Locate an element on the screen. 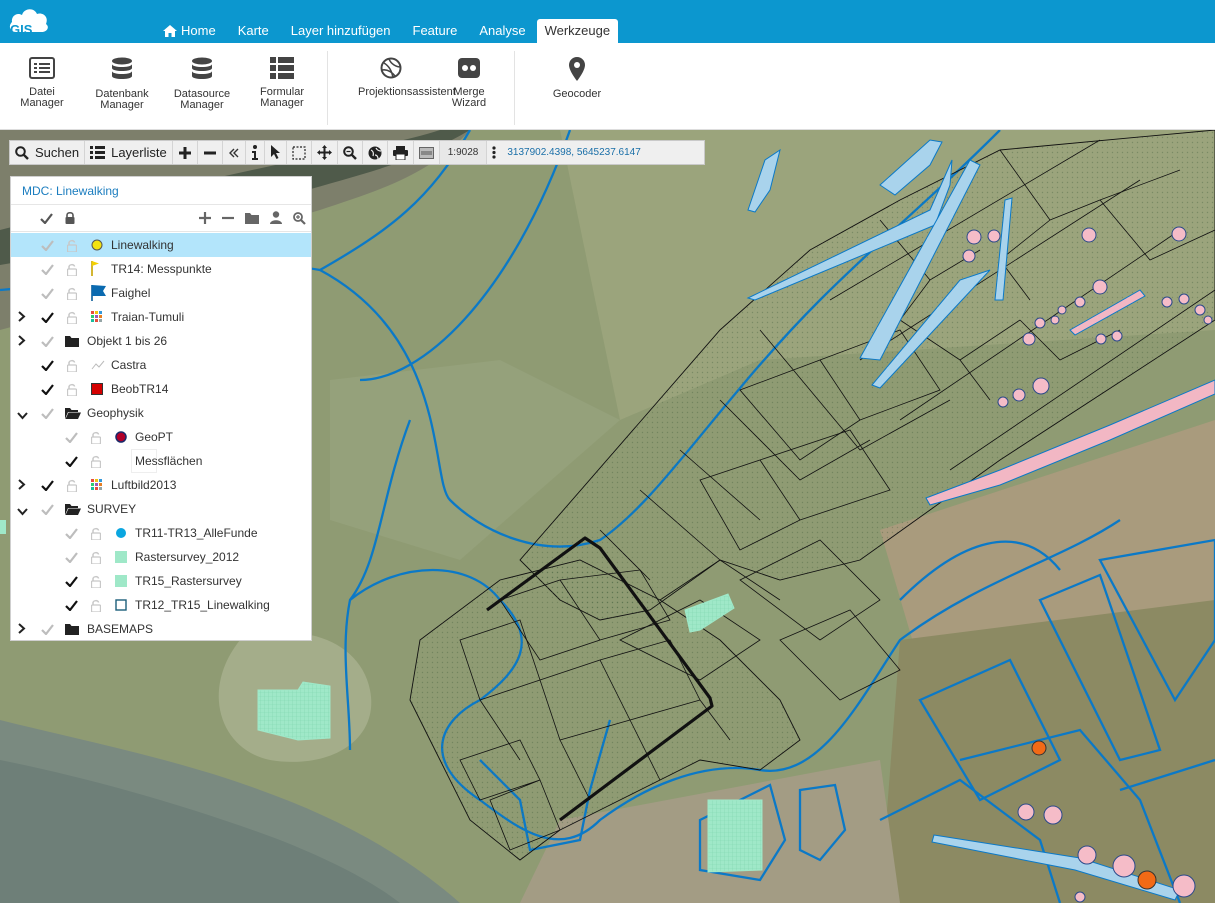 The width and height of the screenshot is (1215, 903). layerlist-button: Layerliste is located at coordinates (129, 152).